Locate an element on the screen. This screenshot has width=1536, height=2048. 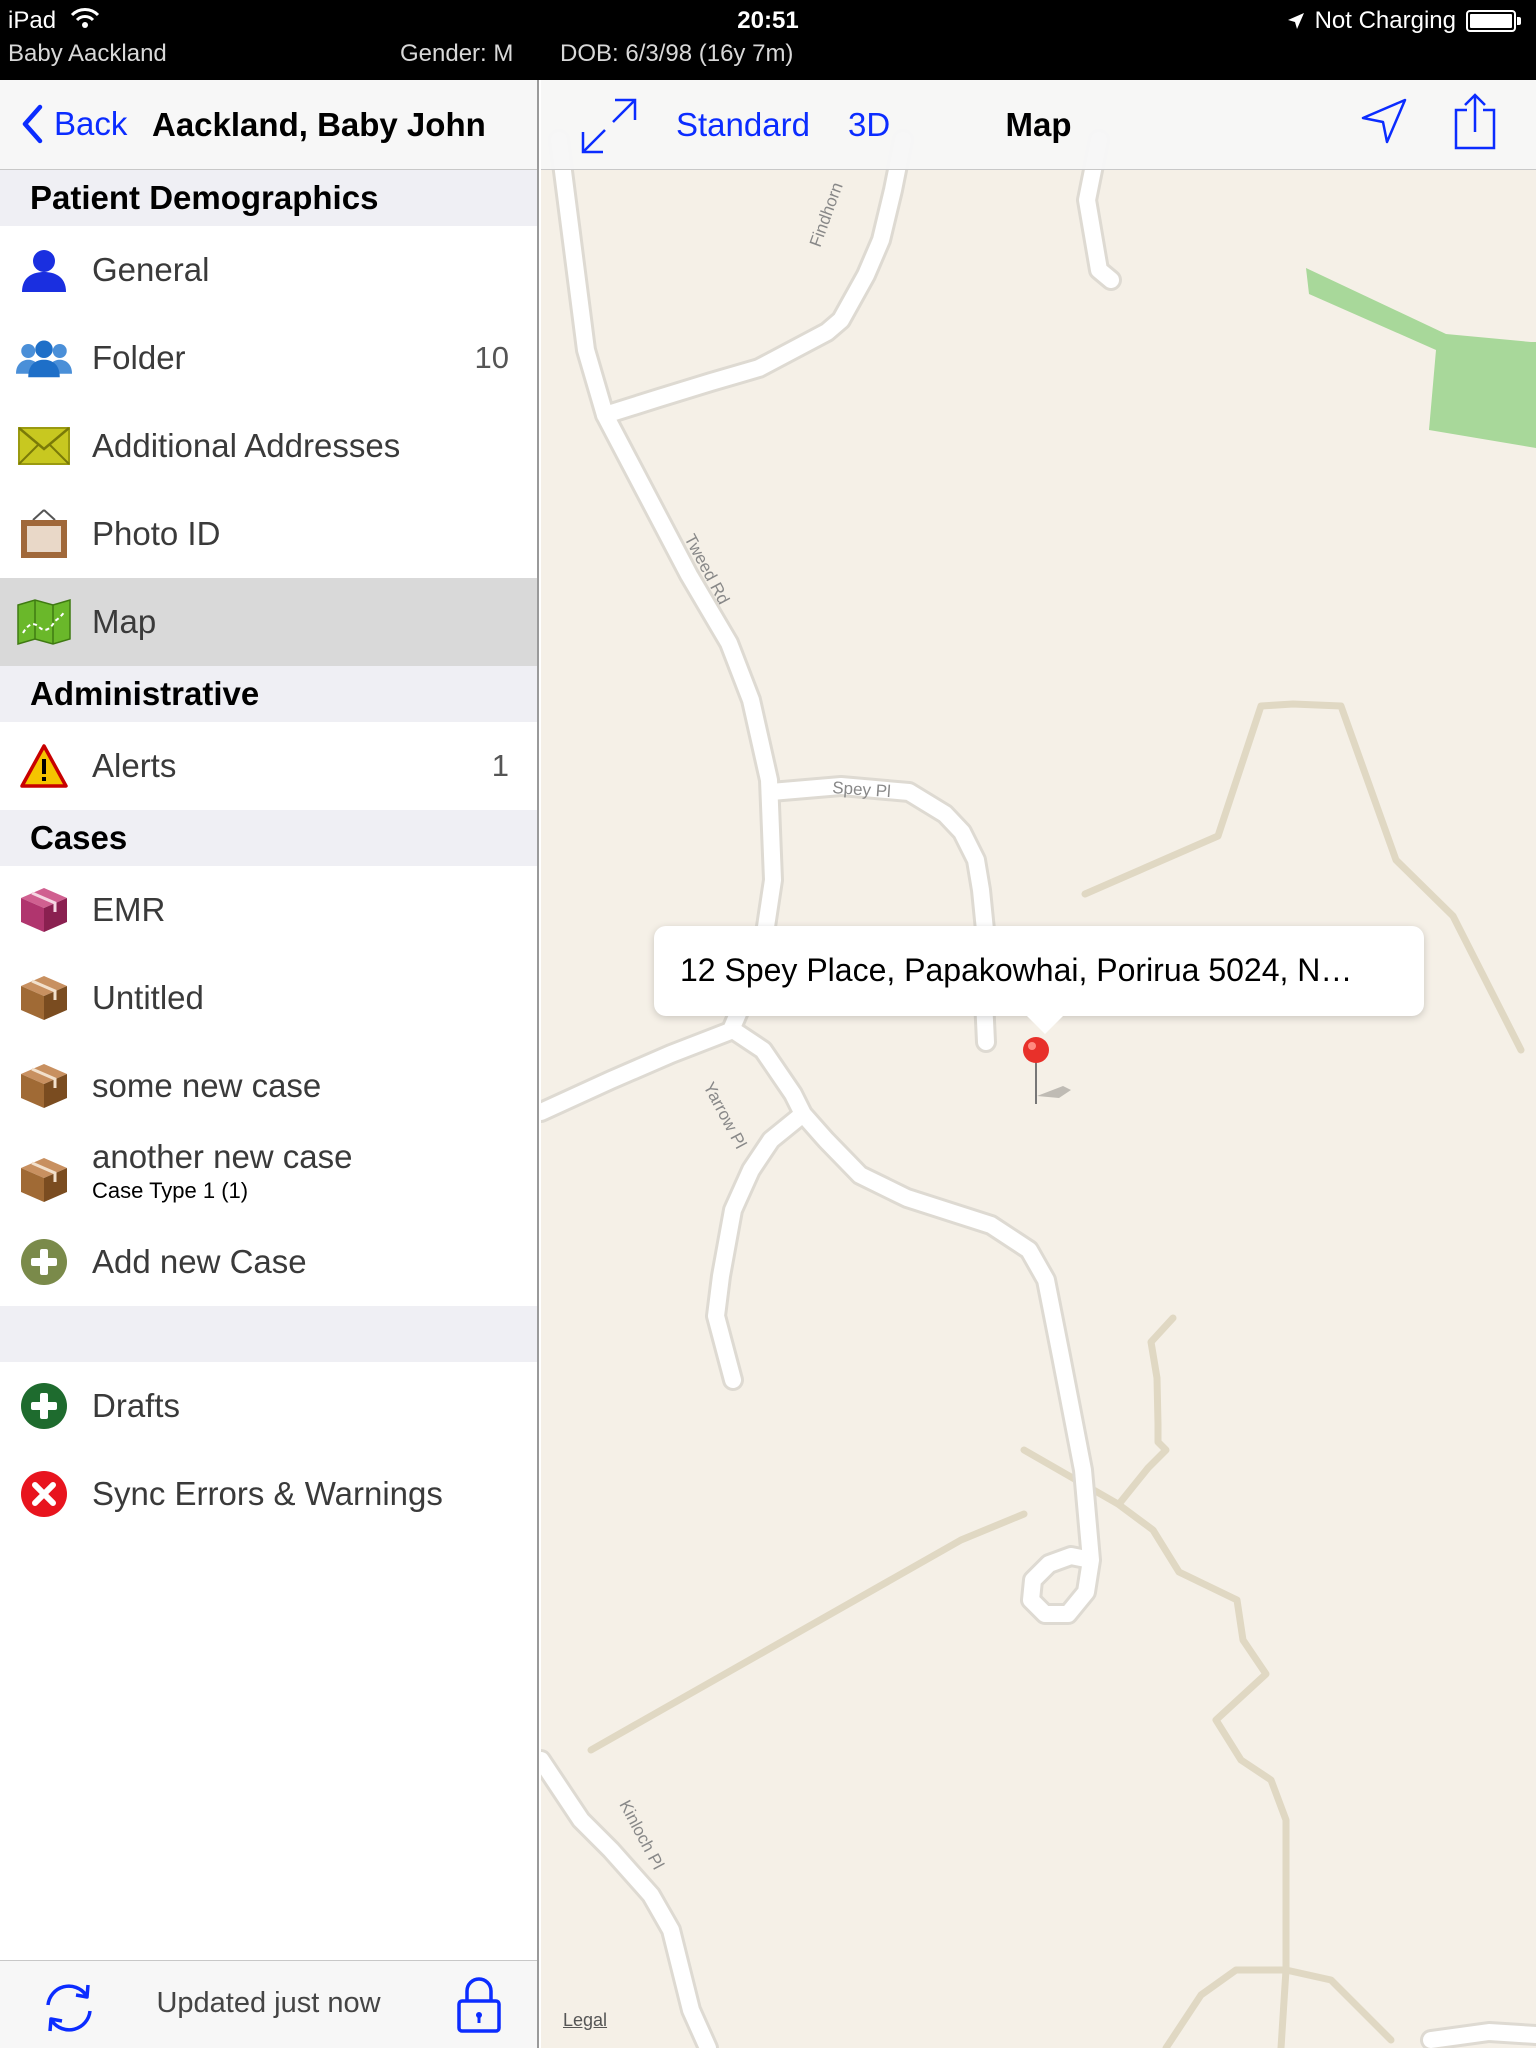
menu-label: EMR is located at coordinates (129, 909).